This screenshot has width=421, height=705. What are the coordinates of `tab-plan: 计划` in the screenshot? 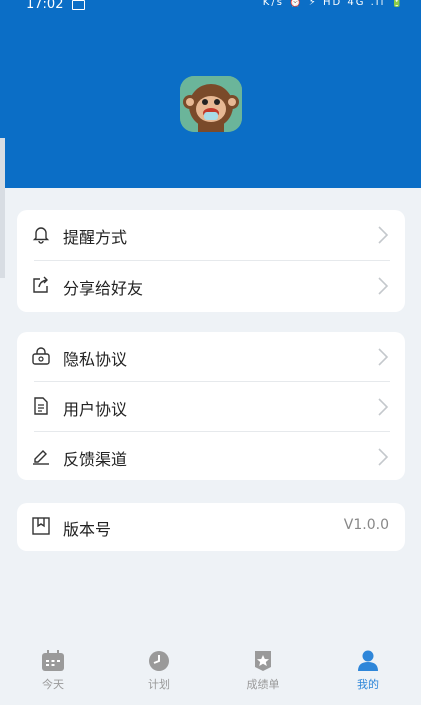 It's located at (159, 671).